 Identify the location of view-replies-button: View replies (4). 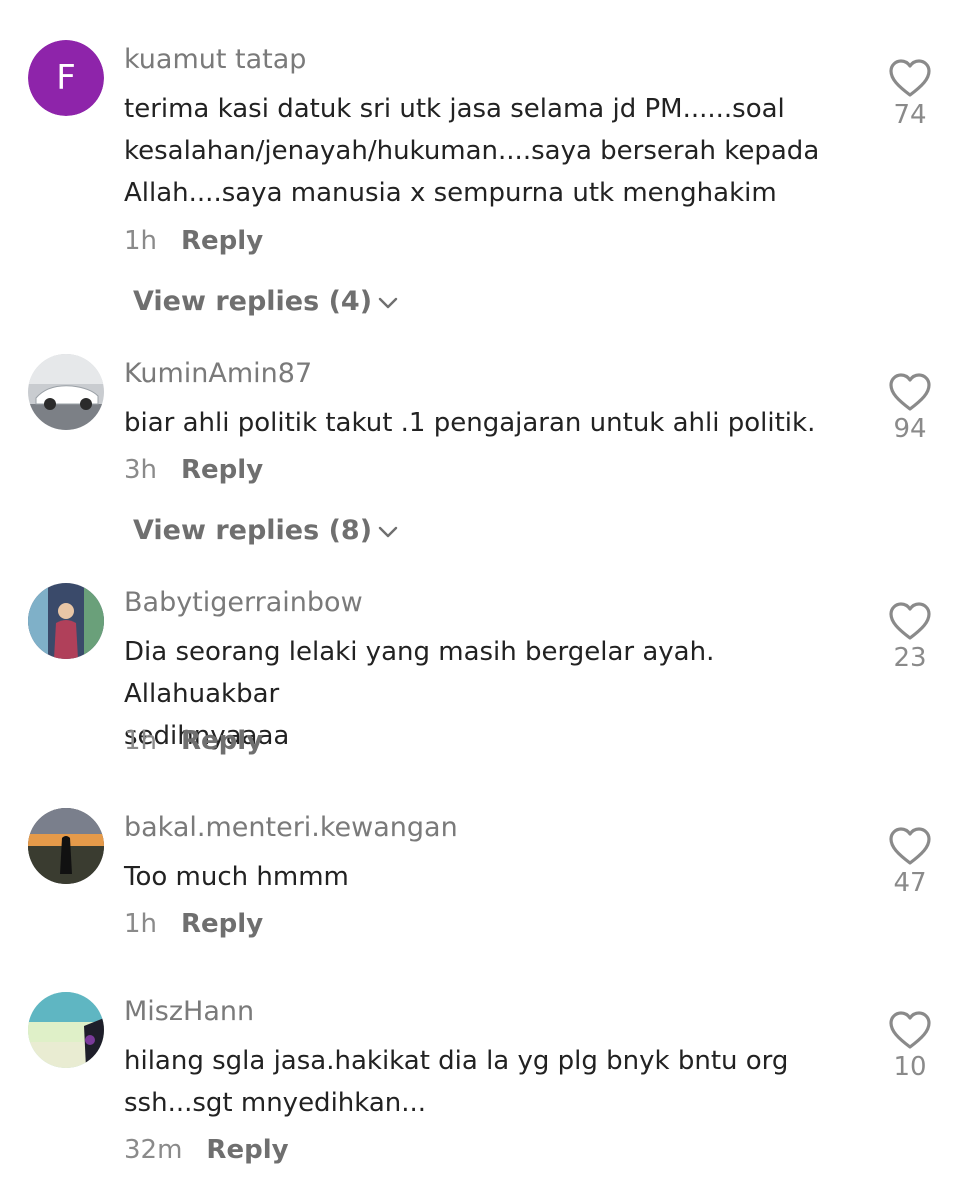
(265, 301).